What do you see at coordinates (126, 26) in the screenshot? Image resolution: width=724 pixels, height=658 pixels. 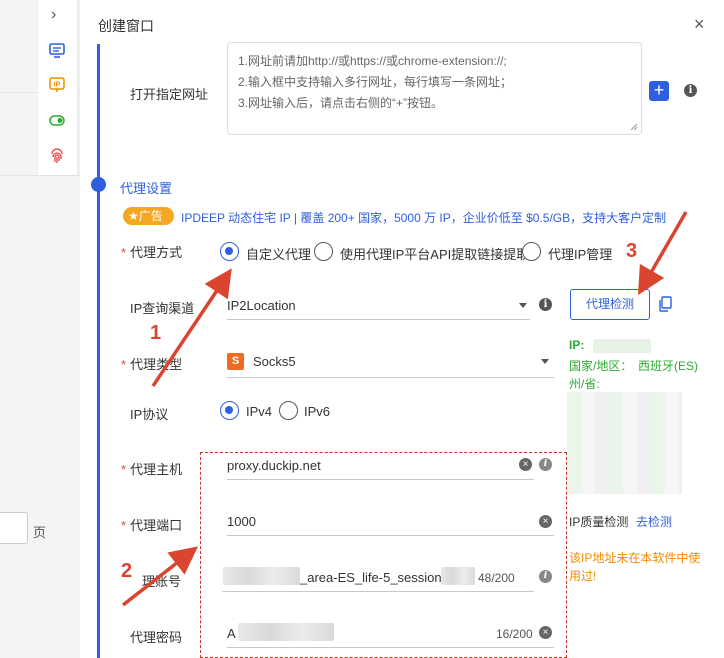 I see `dialog-title: 创建窗口` at bounding box center [126, 26].